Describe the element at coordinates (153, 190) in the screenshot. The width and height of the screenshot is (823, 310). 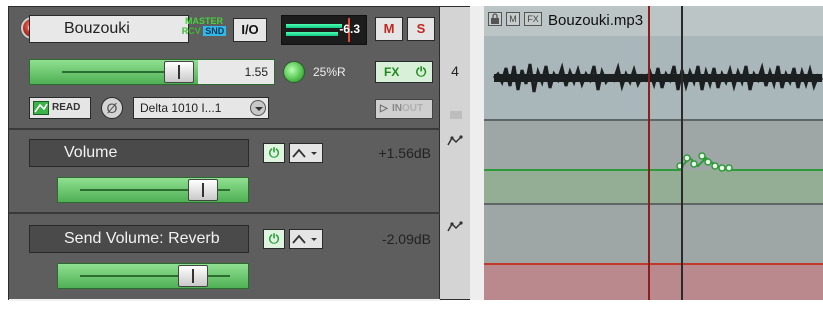
I see `volume-envelope-fader` at that location.